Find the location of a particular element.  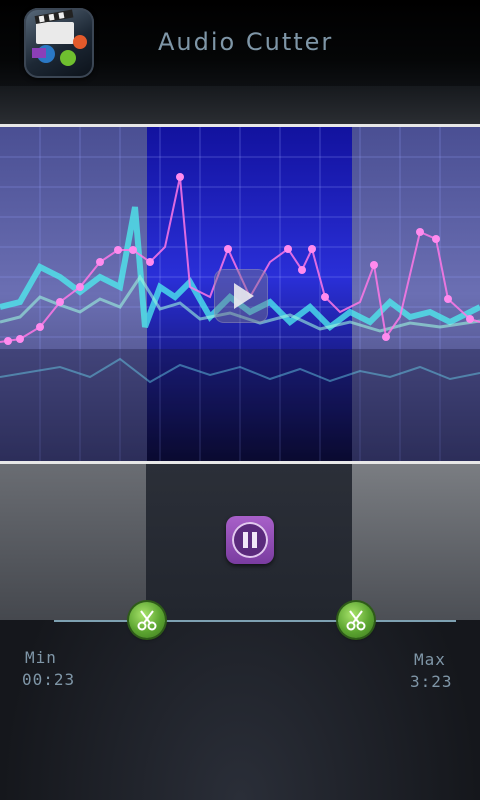

min-label: Min is located at coordinates (41, 657).